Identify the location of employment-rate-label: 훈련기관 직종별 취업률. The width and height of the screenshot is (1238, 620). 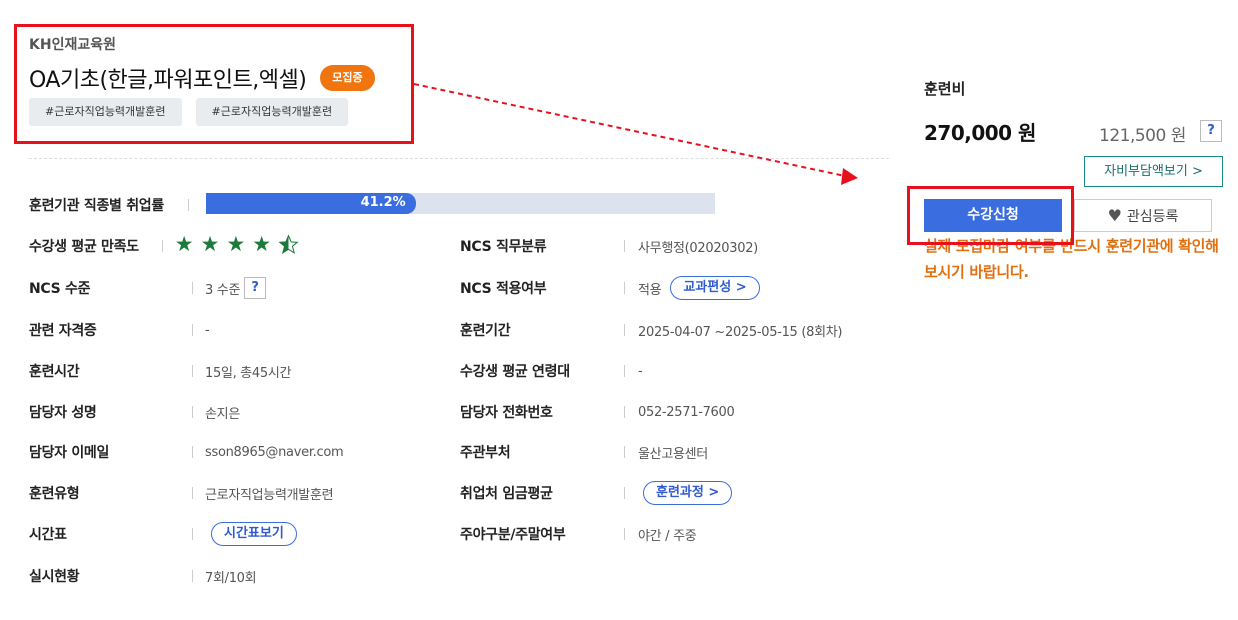
(96, 206).